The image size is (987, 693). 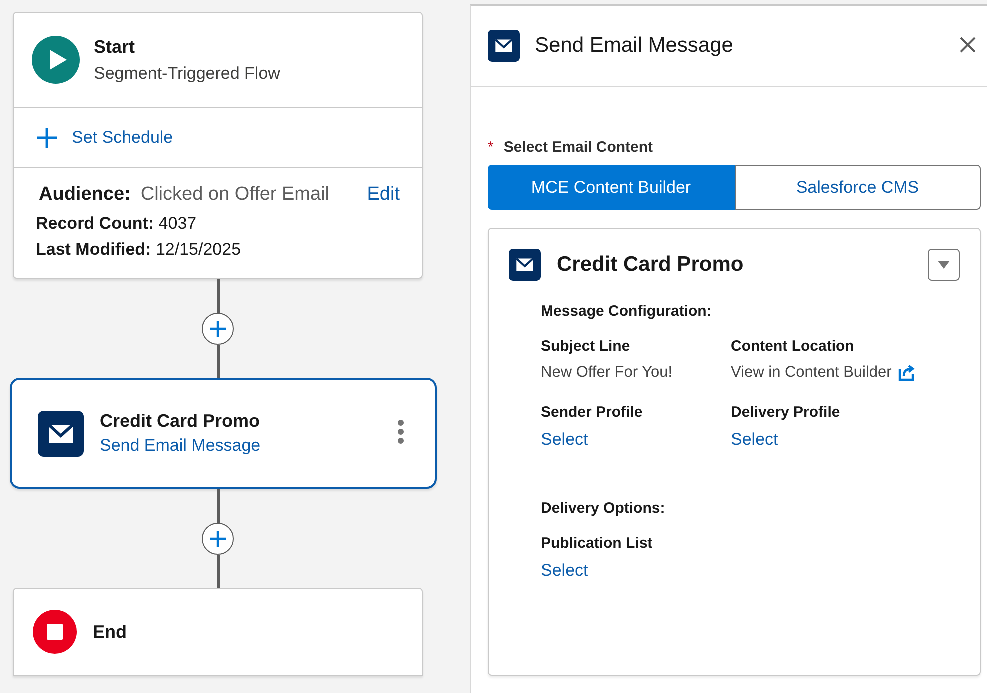 What do you see at coordinates (180, 421) in the screenshot?
I see `node-title: Credit Card Promo` at bounding box center [180, 421].